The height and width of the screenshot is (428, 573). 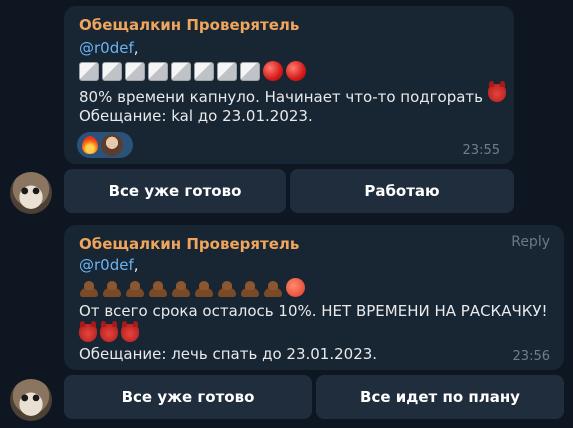 I want to click on message-time: 23:56, so click(x=531, y=356).